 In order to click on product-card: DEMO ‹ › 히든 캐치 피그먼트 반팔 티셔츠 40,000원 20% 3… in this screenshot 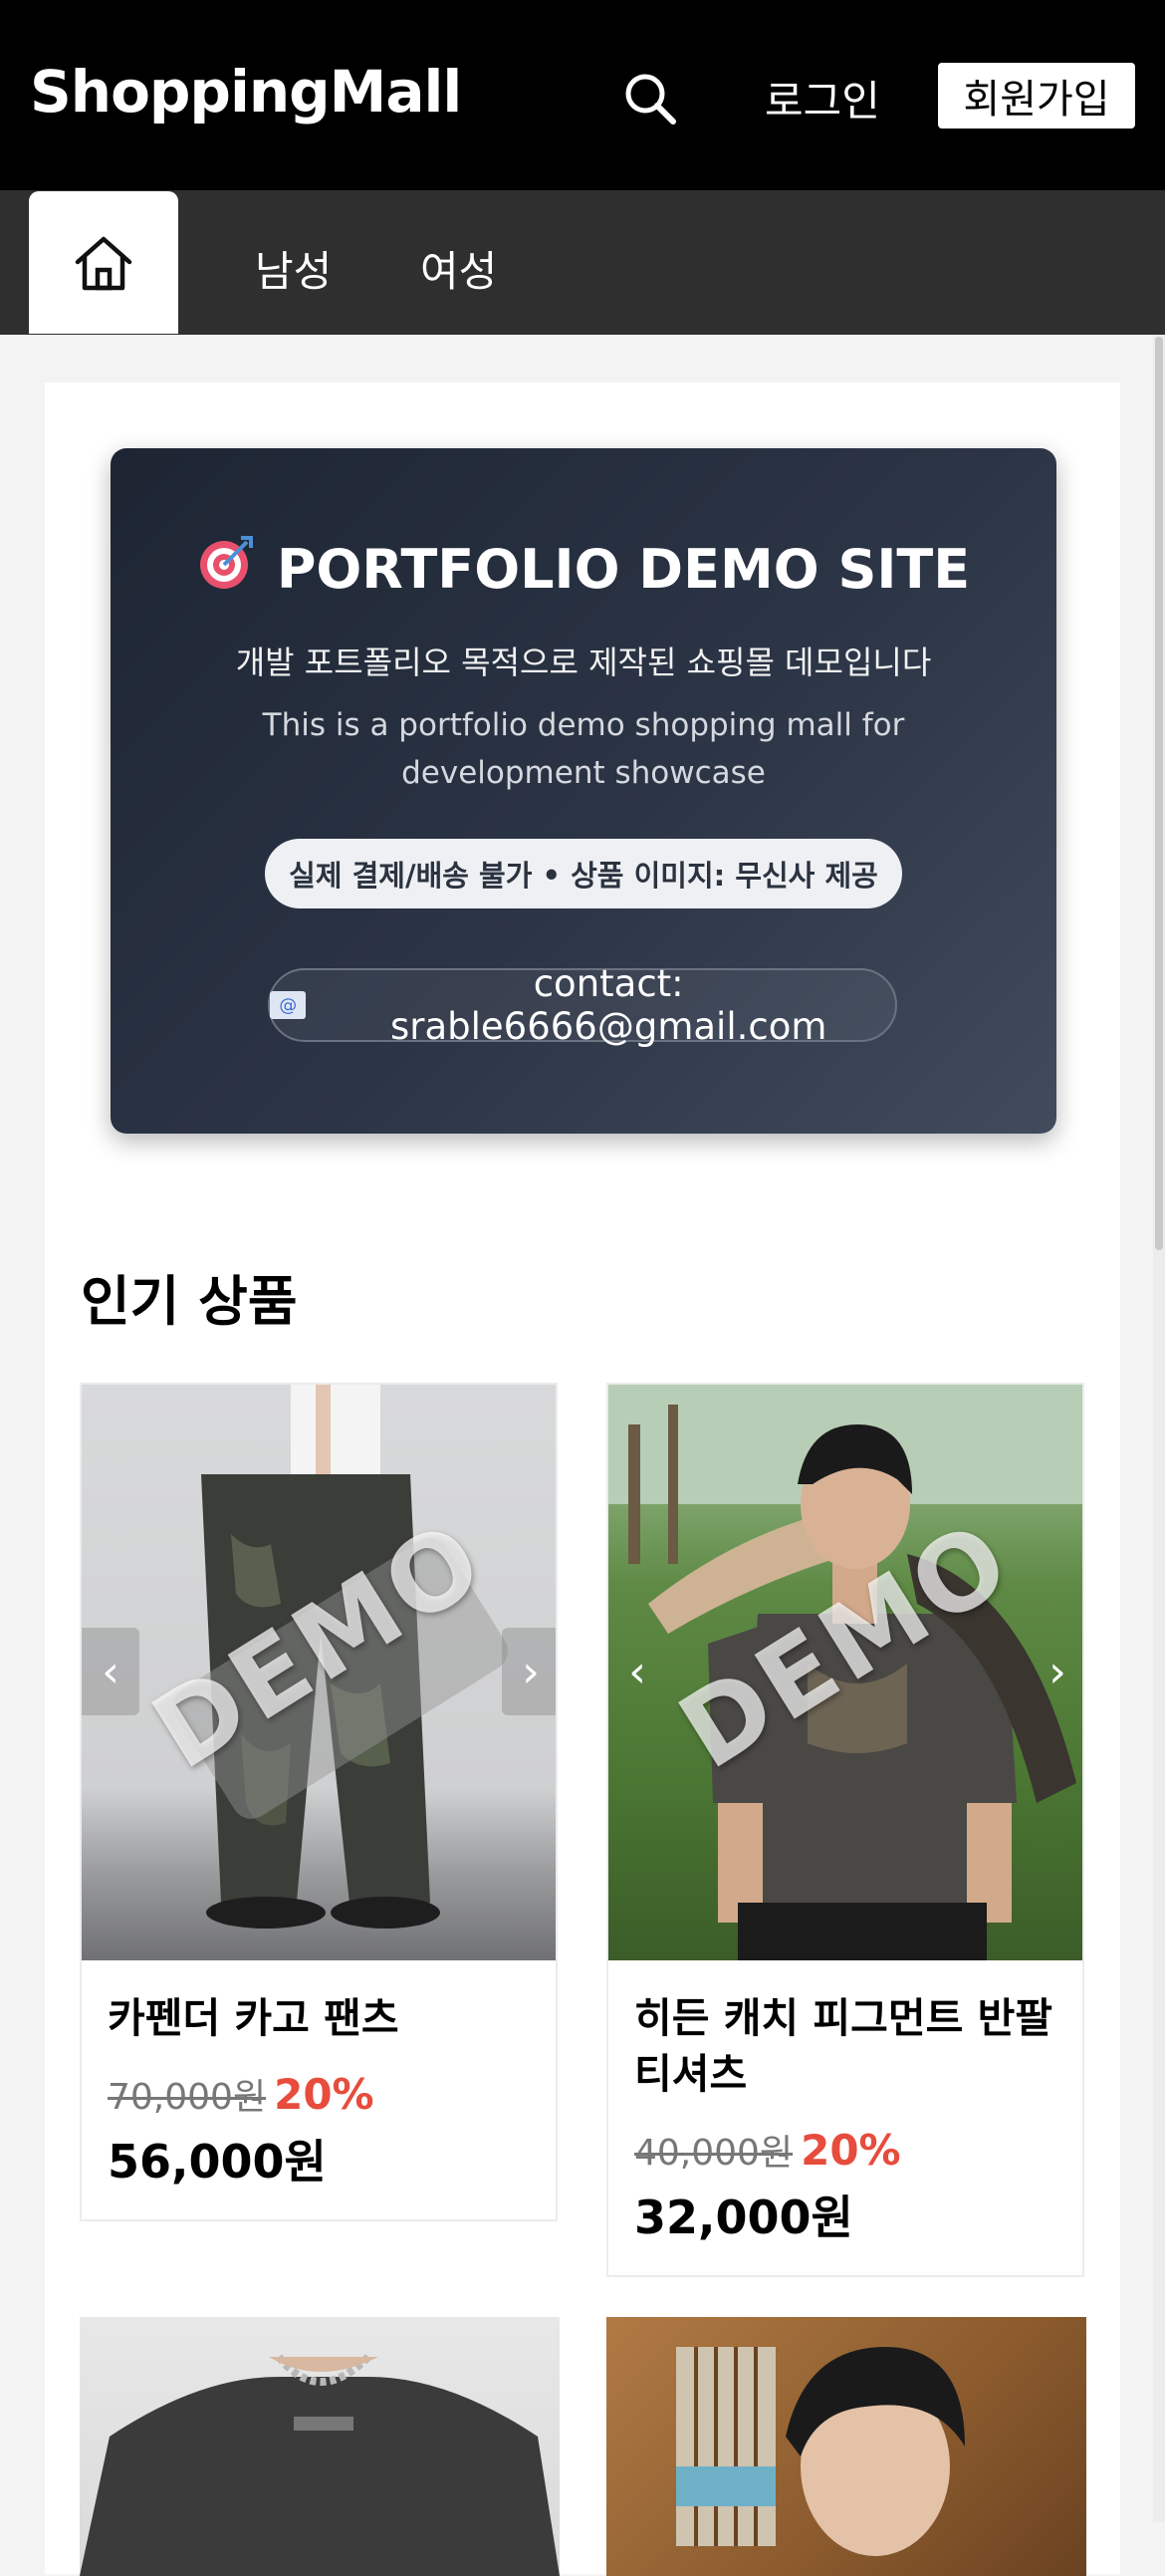, I will do `click(845, 1830)`.